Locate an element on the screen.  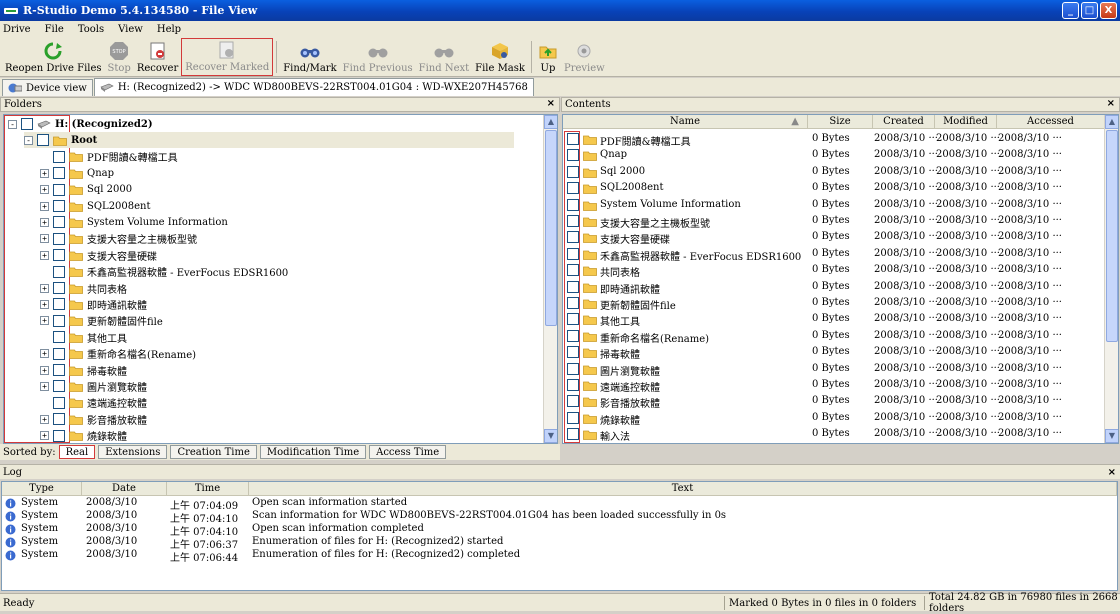
log-column-text: Text is located at coordinates (683, 489).